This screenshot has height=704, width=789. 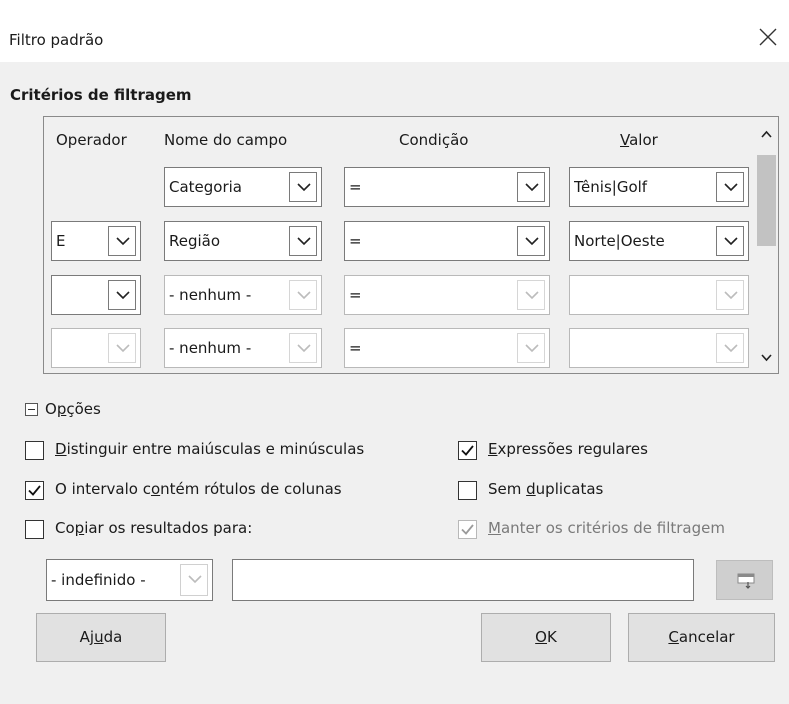 I want to click on header-condition: Condição, so click(x=434, y=140).